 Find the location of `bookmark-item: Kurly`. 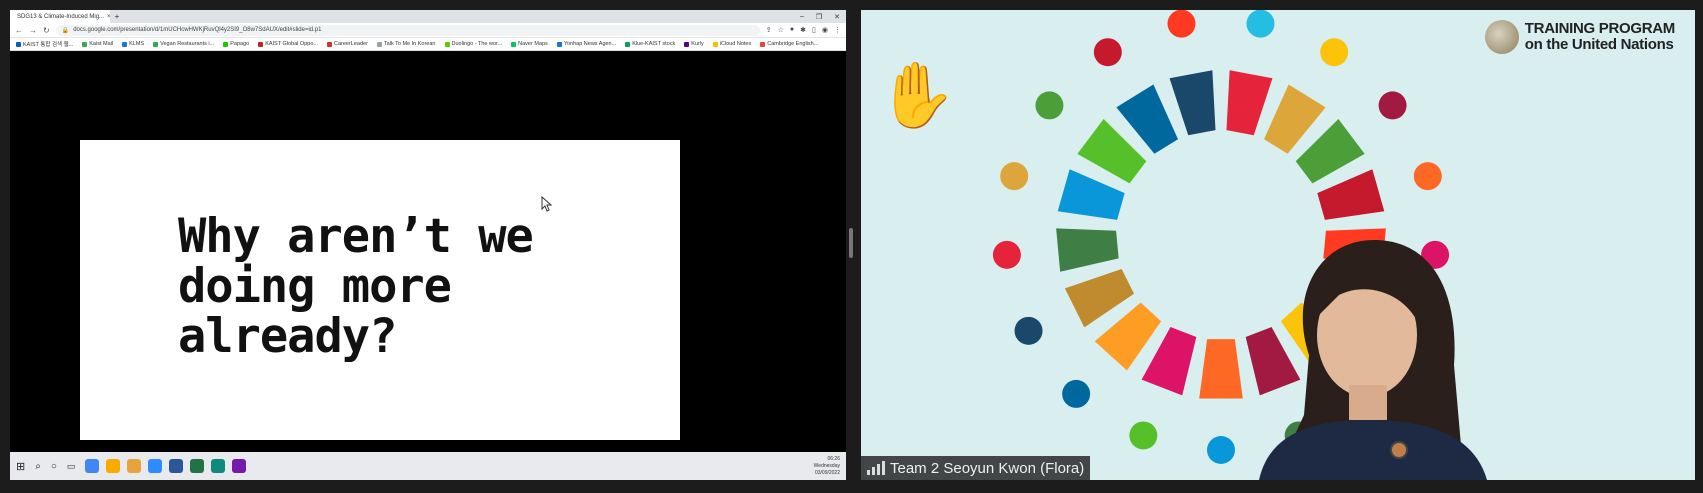

bookmark-item: Kurly is located at coordinates (694, 44).